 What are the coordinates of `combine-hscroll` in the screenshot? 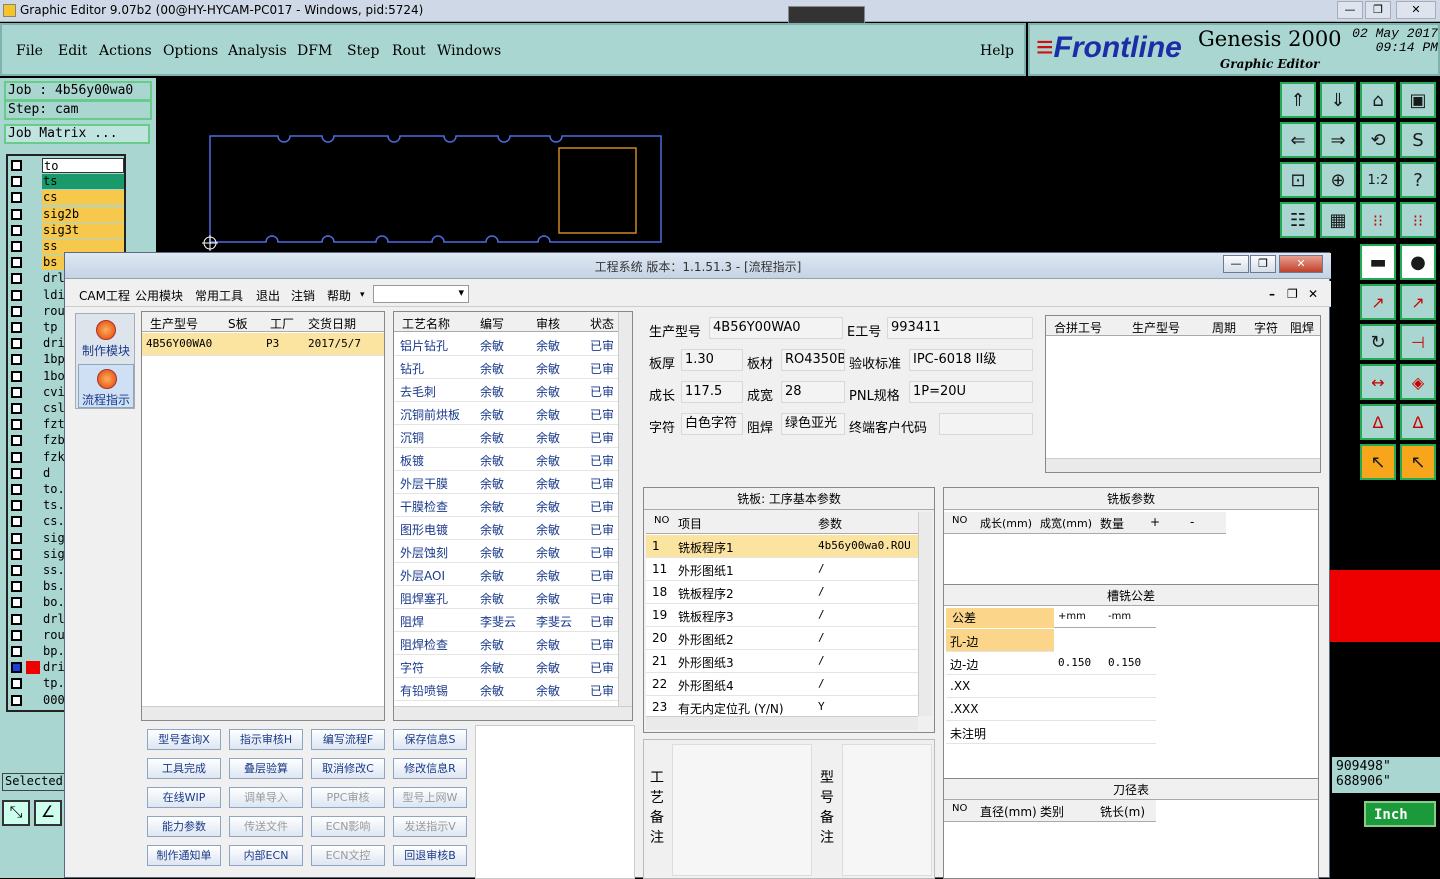 It's located at (1183, 465).